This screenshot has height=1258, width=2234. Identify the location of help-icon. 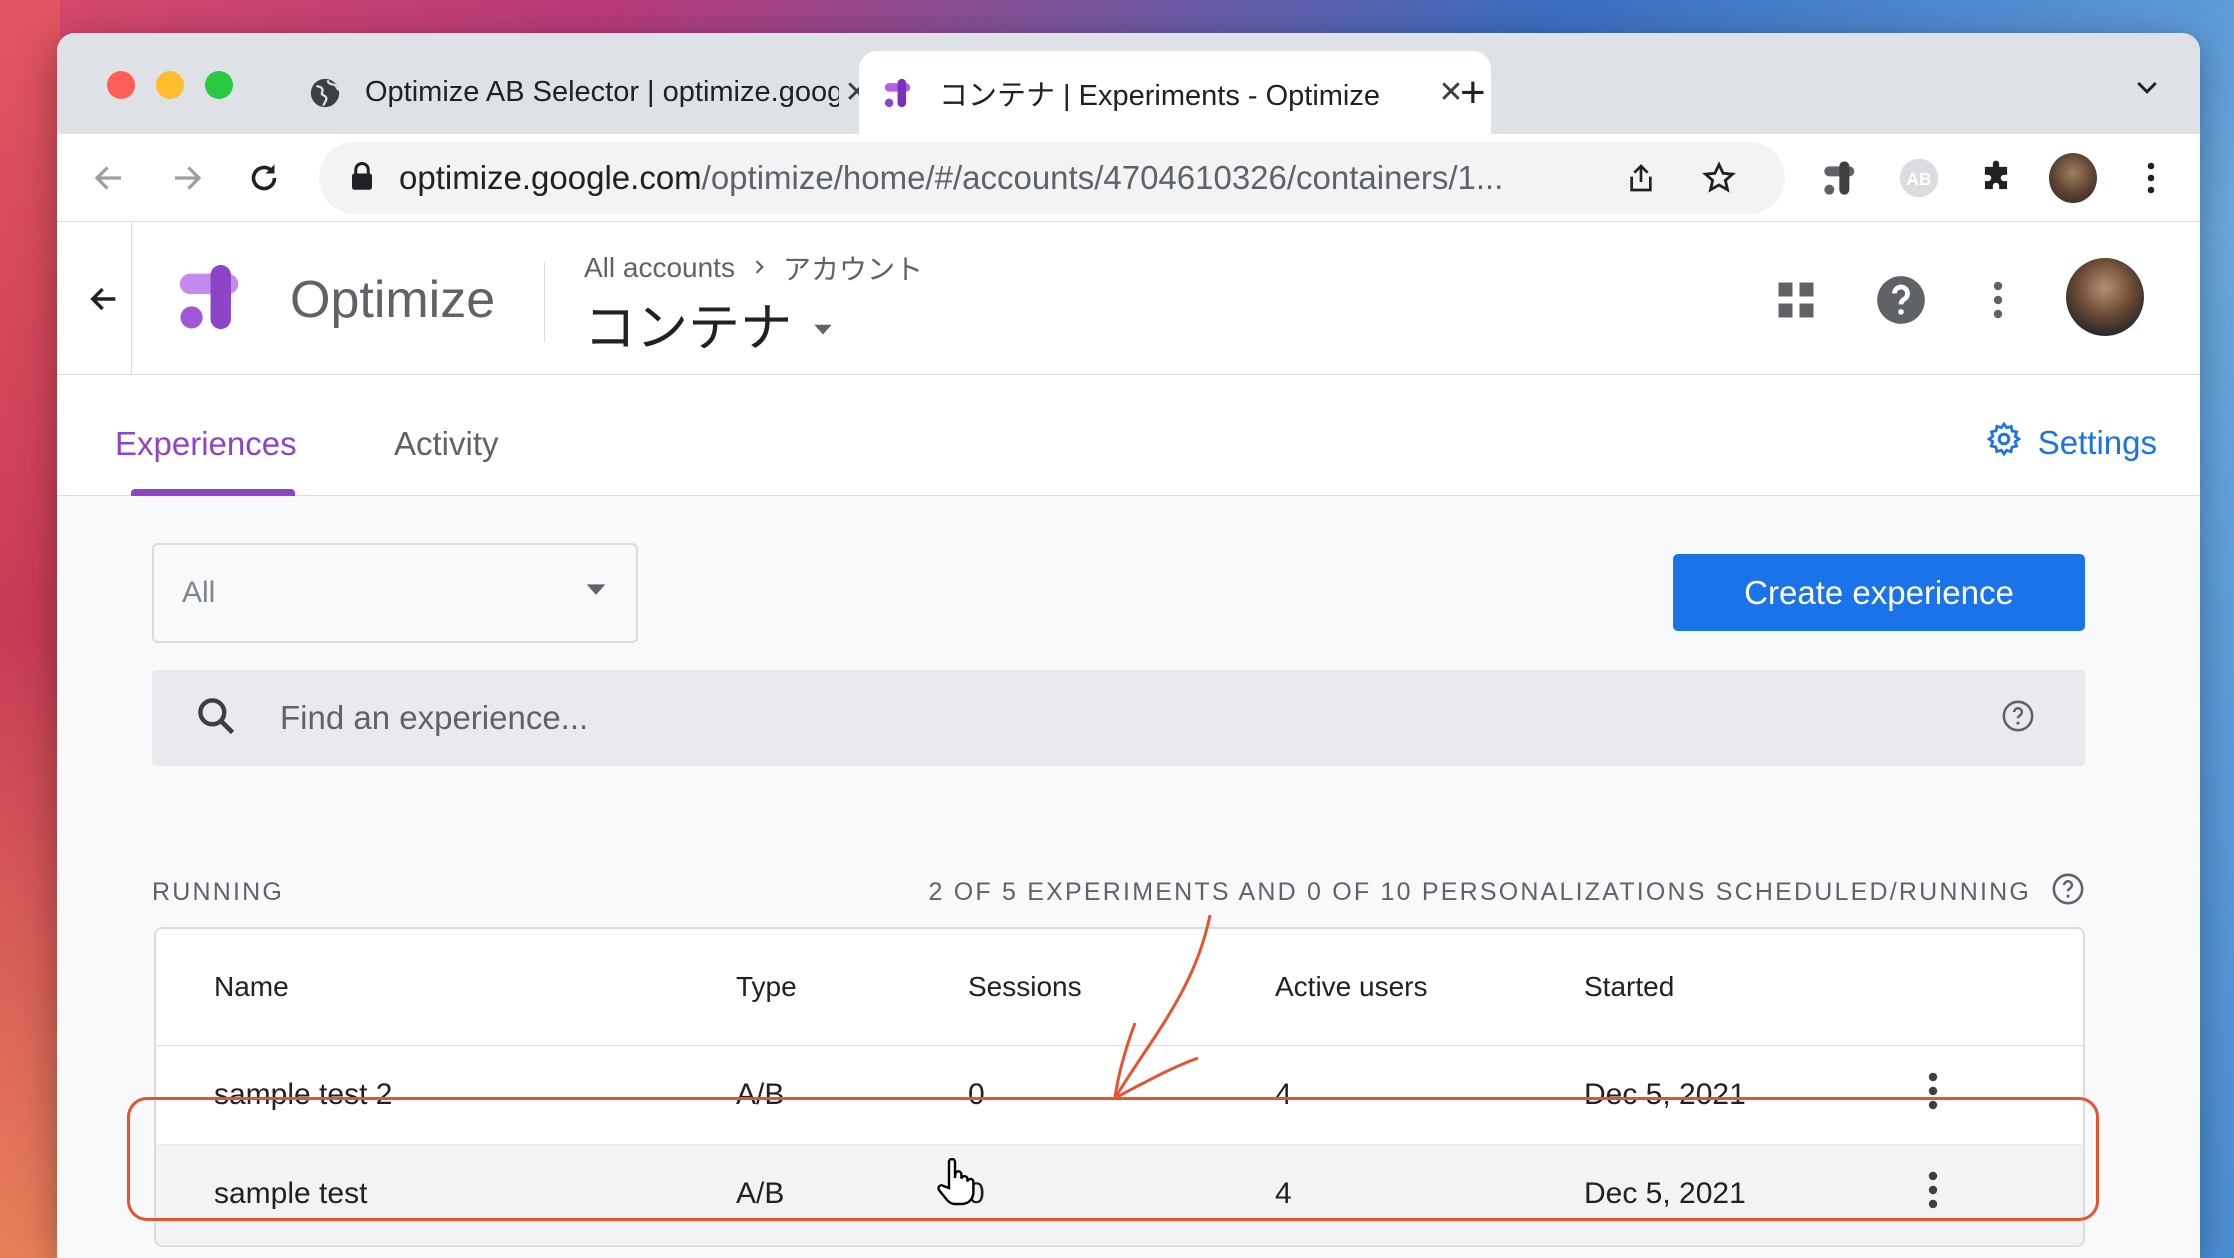
(1901, 300).